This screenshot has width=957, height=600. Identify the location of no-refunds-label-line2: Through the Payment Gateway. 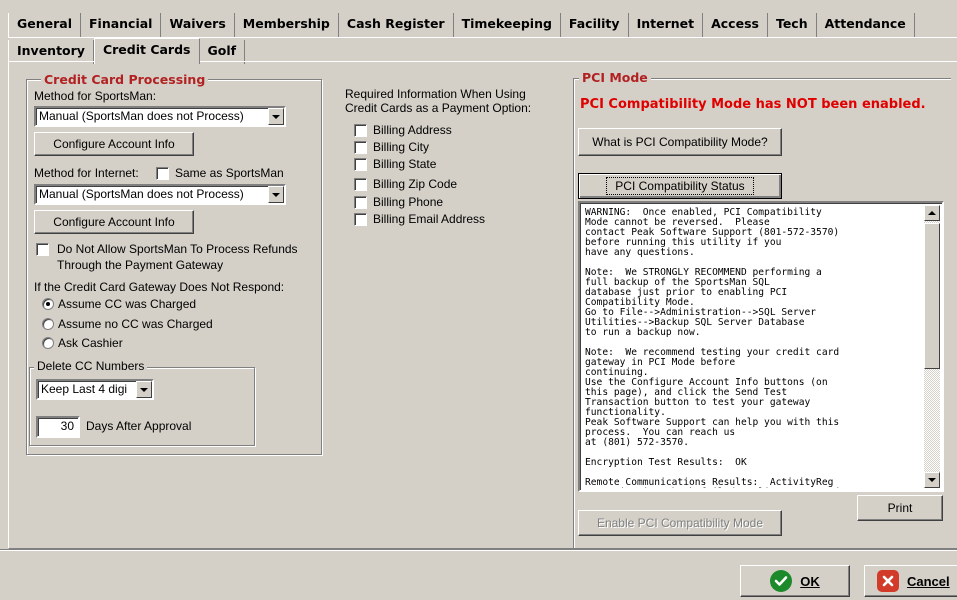
(140, 265).